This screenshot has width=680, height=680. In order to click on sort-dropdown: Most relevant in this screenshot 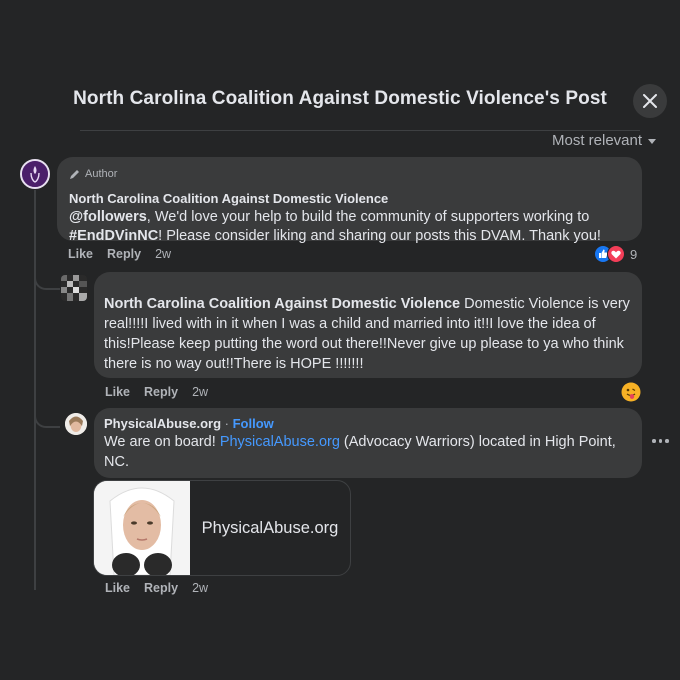, I will do `click(604, 140)`.